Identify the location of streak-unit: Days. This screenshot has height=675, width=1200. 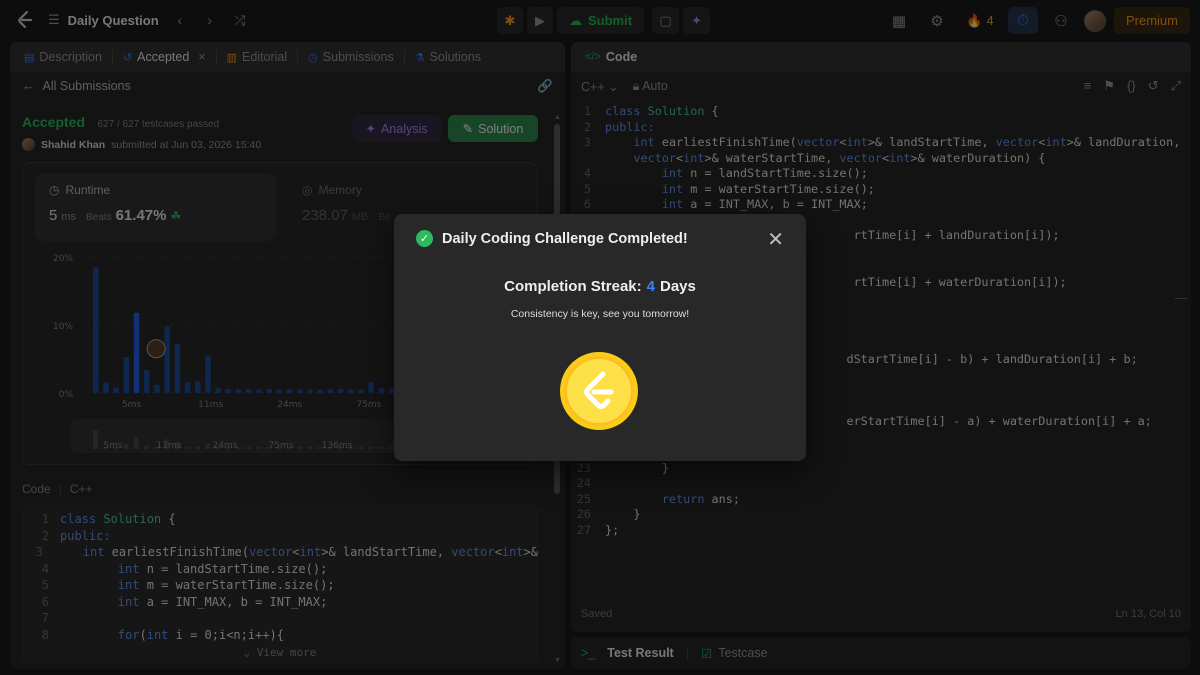
(678, 286).